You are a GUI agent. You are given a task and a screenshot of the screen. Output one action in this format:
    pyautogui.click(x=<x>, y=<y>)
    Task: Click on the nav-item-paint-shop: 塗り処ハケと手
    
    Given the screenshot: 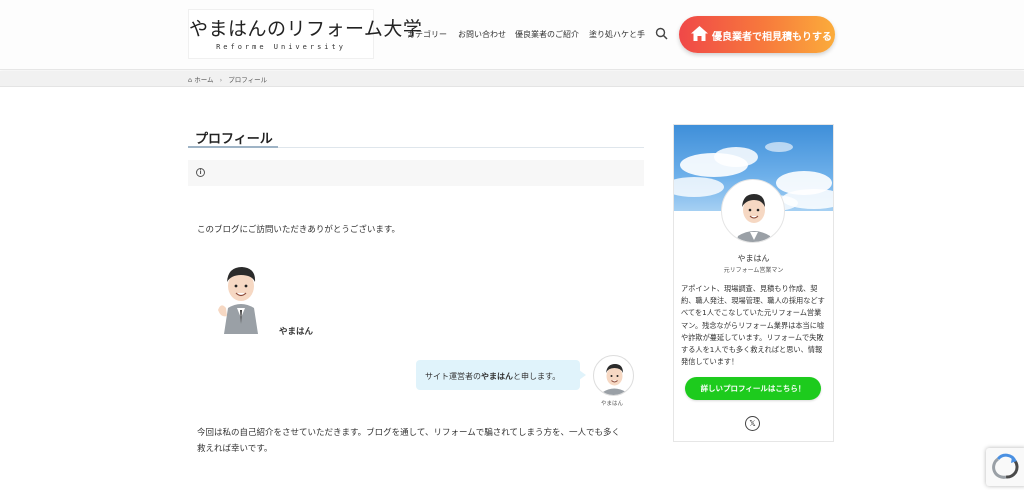 What is the action you would take?
    pyautogui.click(x=617, y=34)
    